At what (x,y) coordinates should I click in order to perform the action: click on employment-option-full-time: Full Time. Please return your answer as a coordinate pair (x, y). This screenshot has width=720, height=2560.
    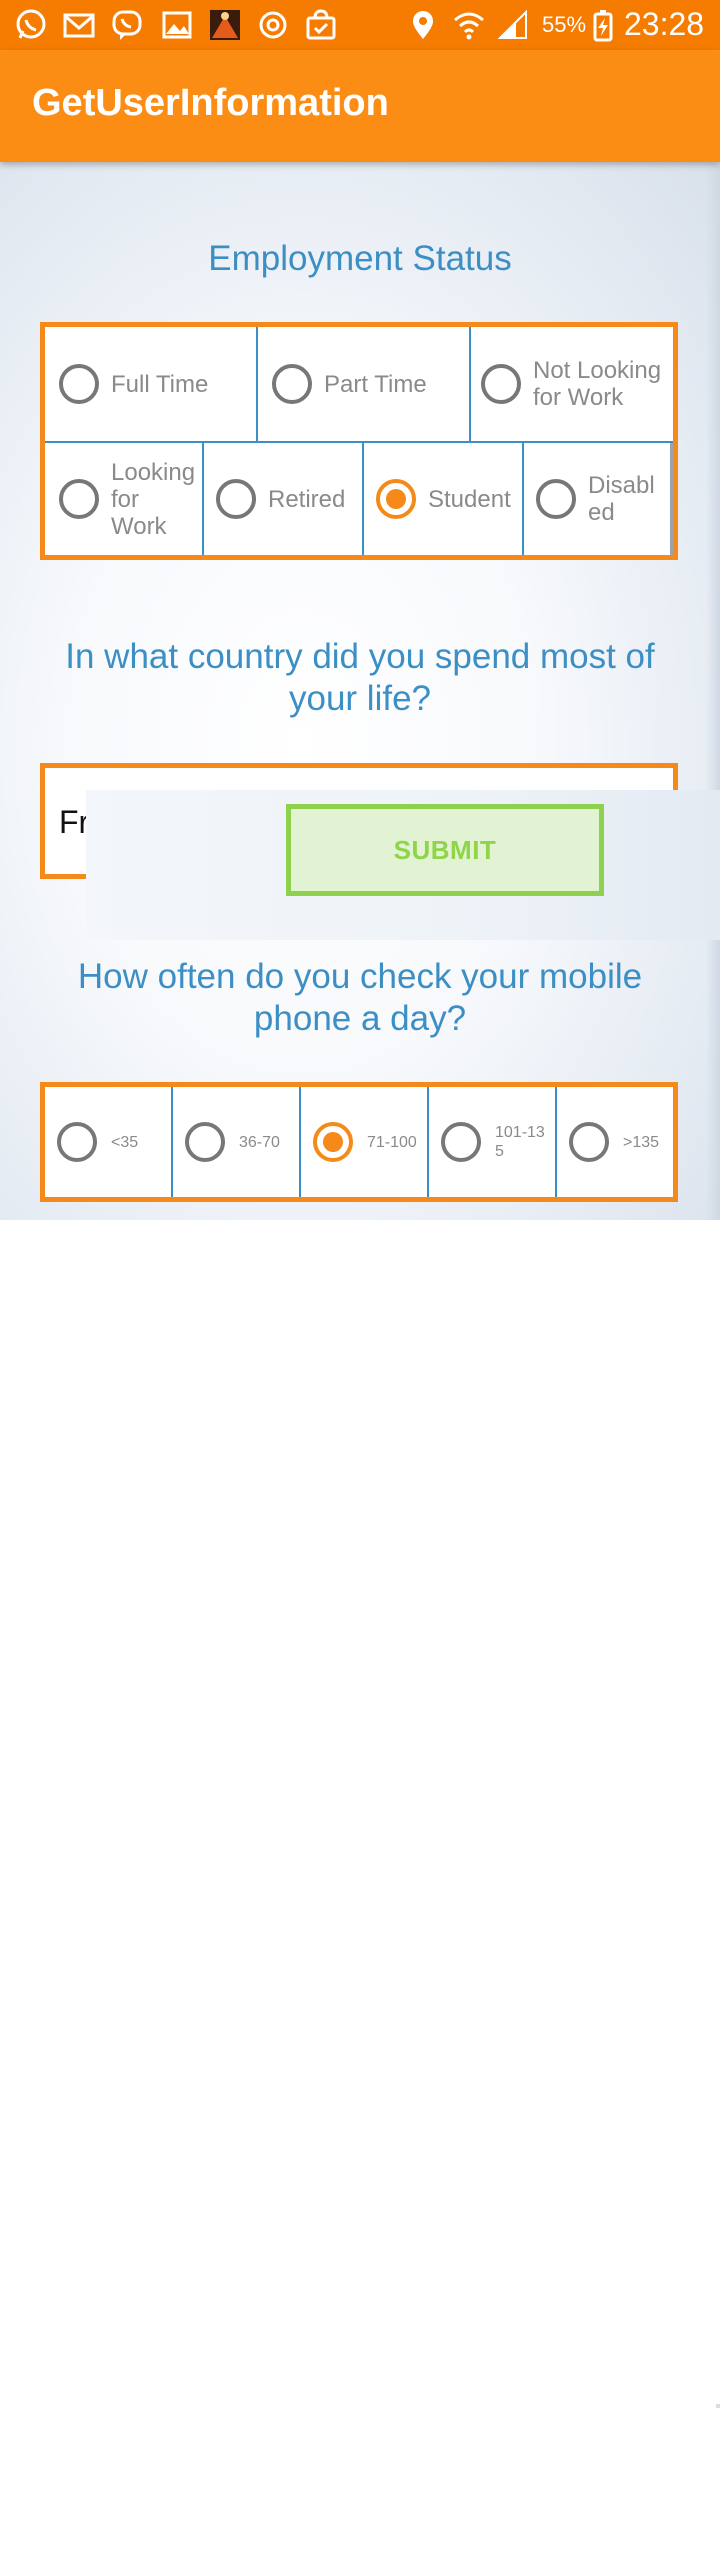
    Looking at the image, I should click on (151, 385).